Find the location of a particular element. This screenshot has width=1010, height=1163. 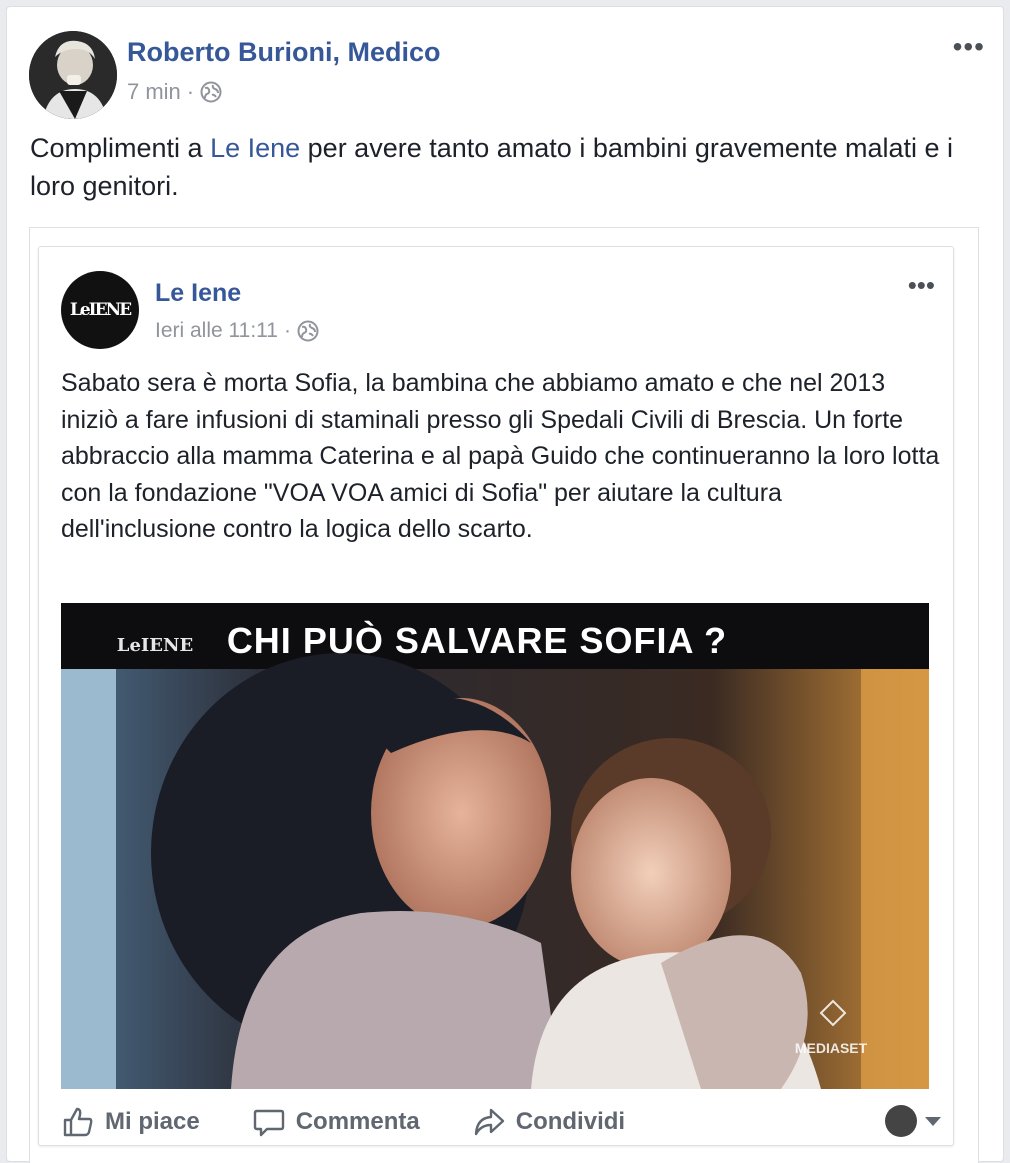

shared-more-options-icon: ••• is located at coordinates (921, 285).